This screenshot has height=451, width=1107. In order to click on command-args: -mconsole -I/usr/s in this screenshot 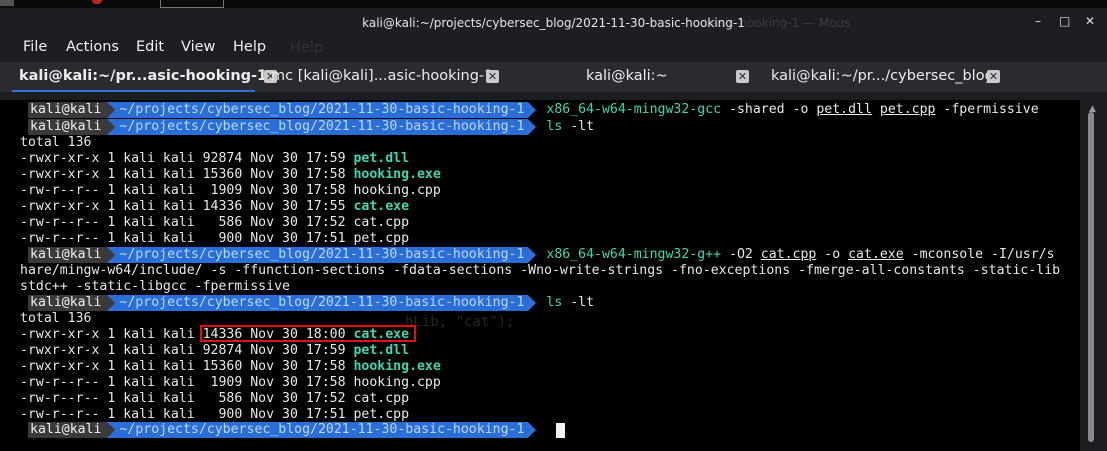, I will do `click(979, 254)`.